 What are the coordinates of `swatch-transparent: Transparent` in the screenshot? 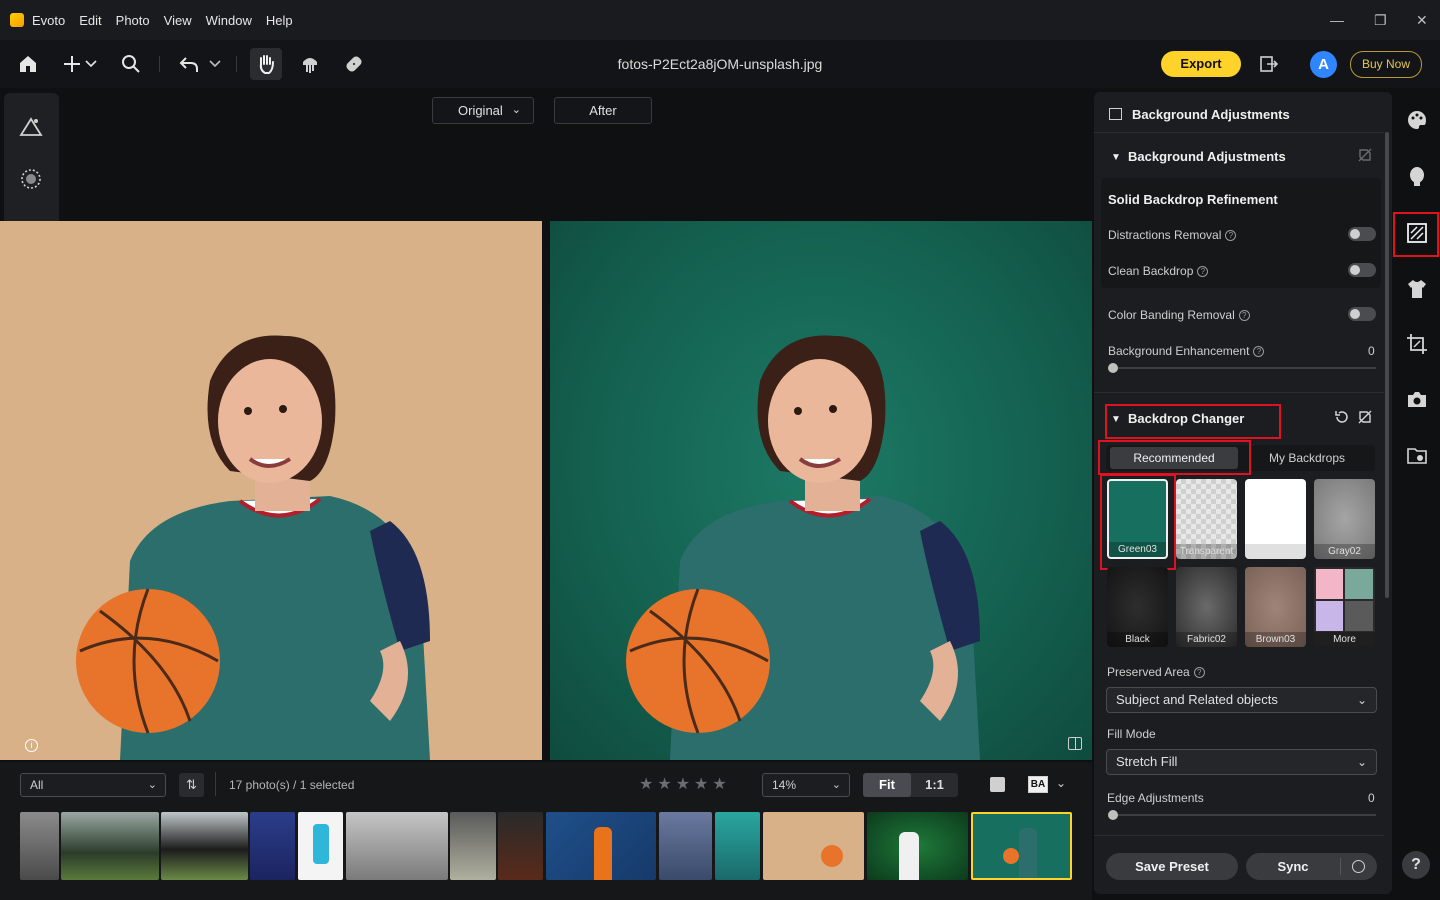 It's located at (1206, 519).